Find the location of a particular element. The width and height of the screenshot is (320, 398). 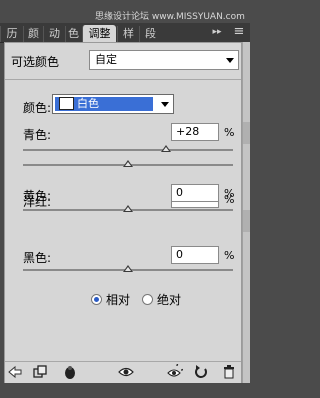

tab-history: 历 is located at coordinates (11, 34).